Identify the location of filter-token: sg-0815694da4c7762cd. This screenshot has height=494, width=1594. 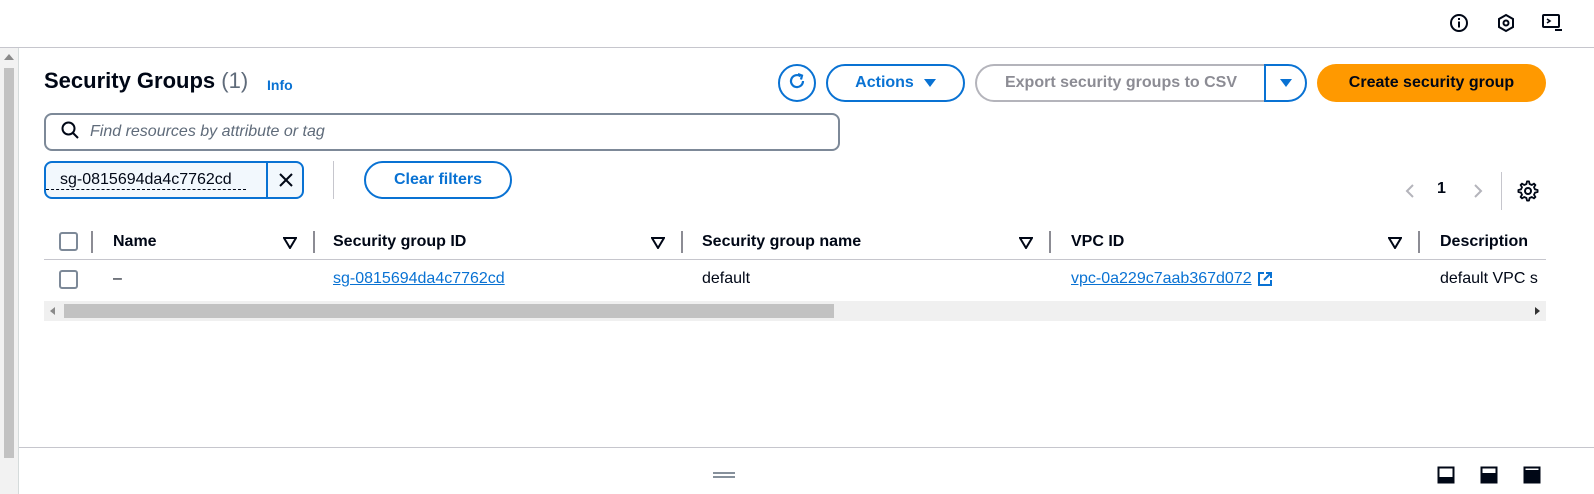
(174, 180).